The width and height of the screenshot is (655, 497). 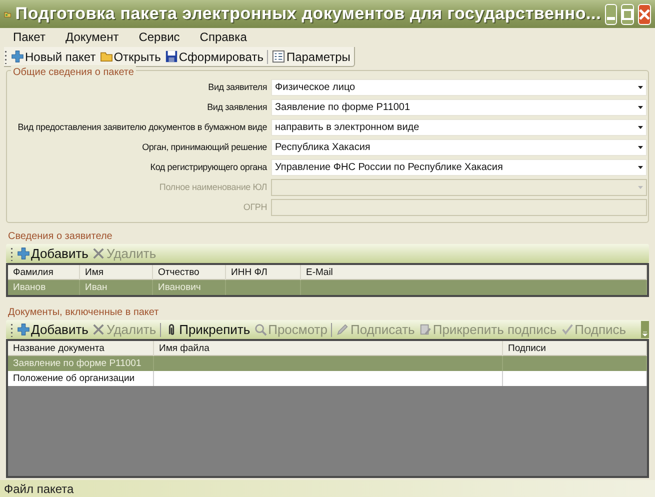 What do you see at coordinates (459, 167) in the screenshot?
I see `dropdown-field: Управление ФНС России по Республике Хакасия` at bounding box center [459, 167].